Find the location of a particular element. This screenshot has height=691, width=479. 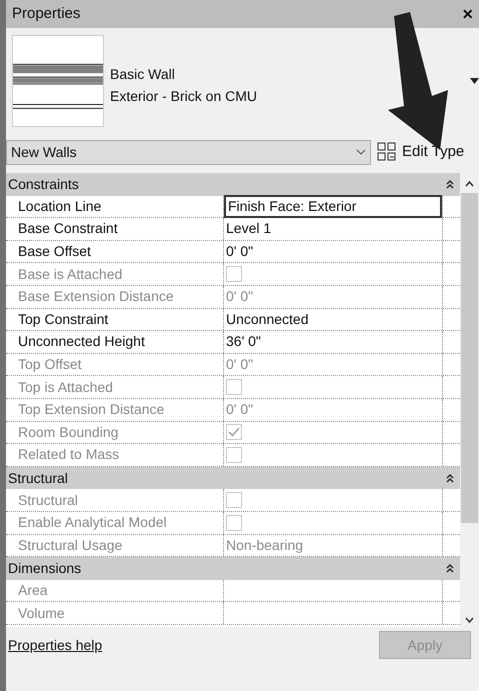

property-label: Unconnected Height is located at coordinates (81, 342).